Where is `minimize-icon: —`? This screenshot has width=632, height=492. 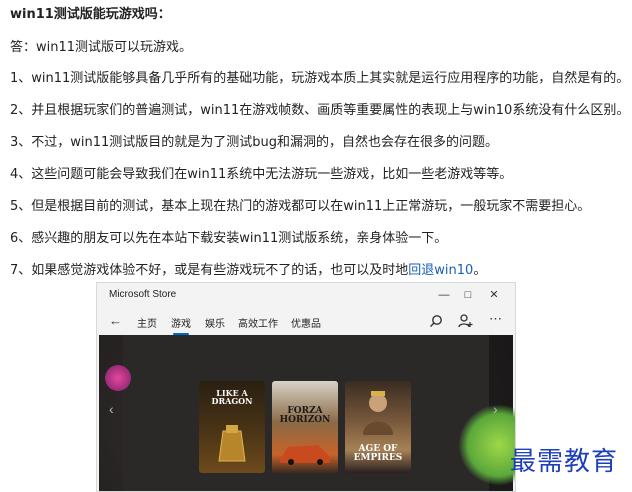
minimize-icon: — is located at coordinates (444, 295).